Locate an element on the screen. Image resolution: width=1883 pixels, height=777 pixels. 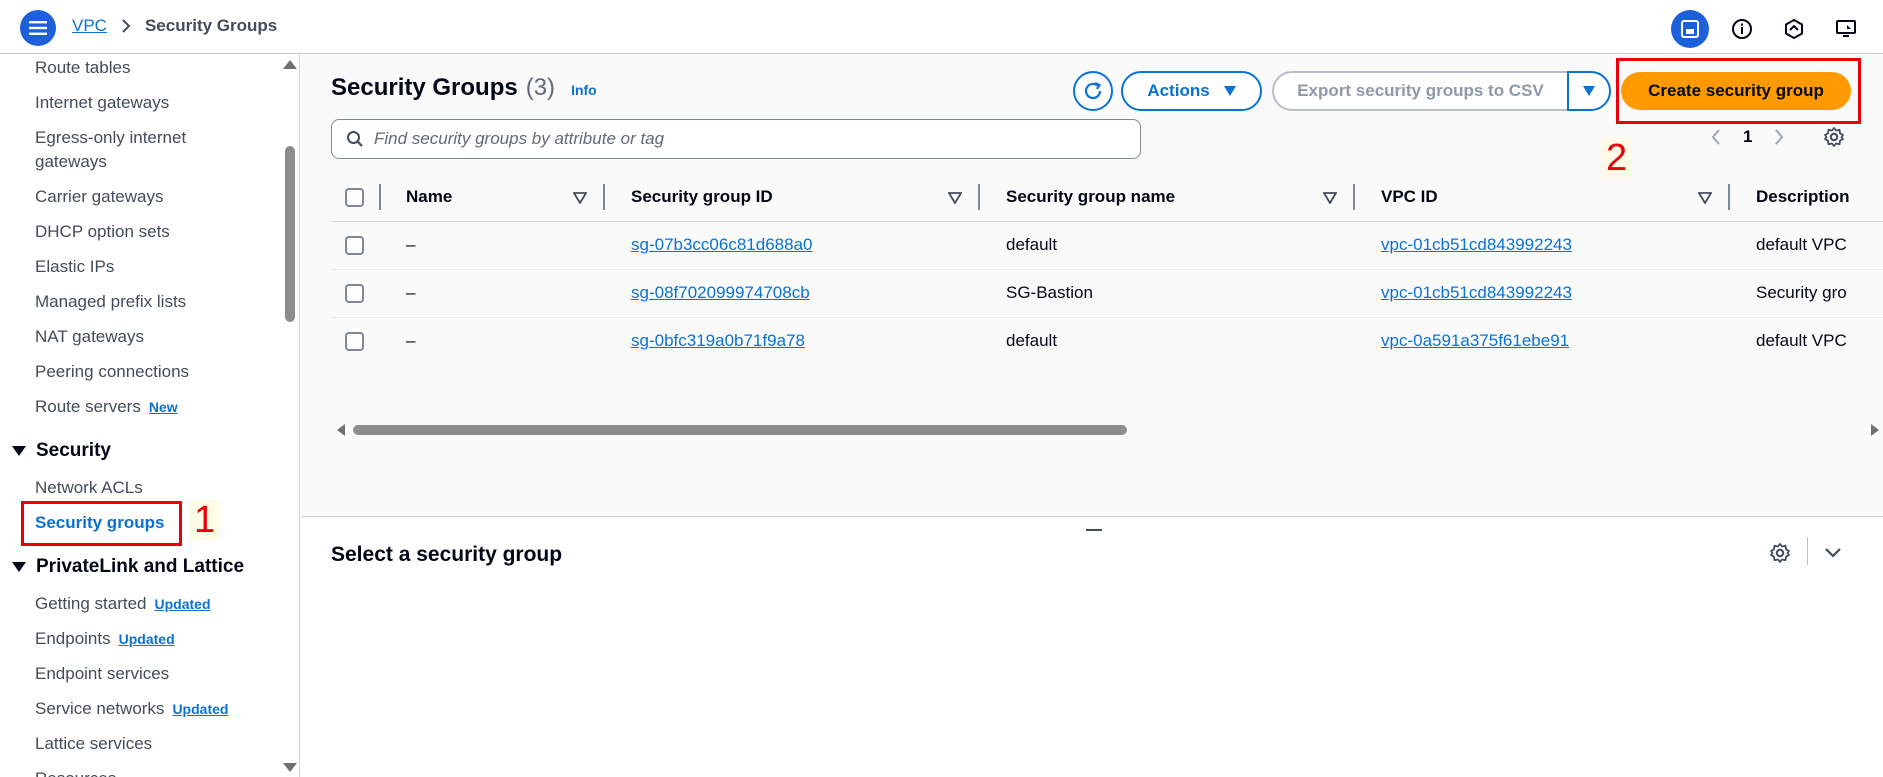
column-header-vpc-id: VPC ID is located at coordinates (1409, 197).